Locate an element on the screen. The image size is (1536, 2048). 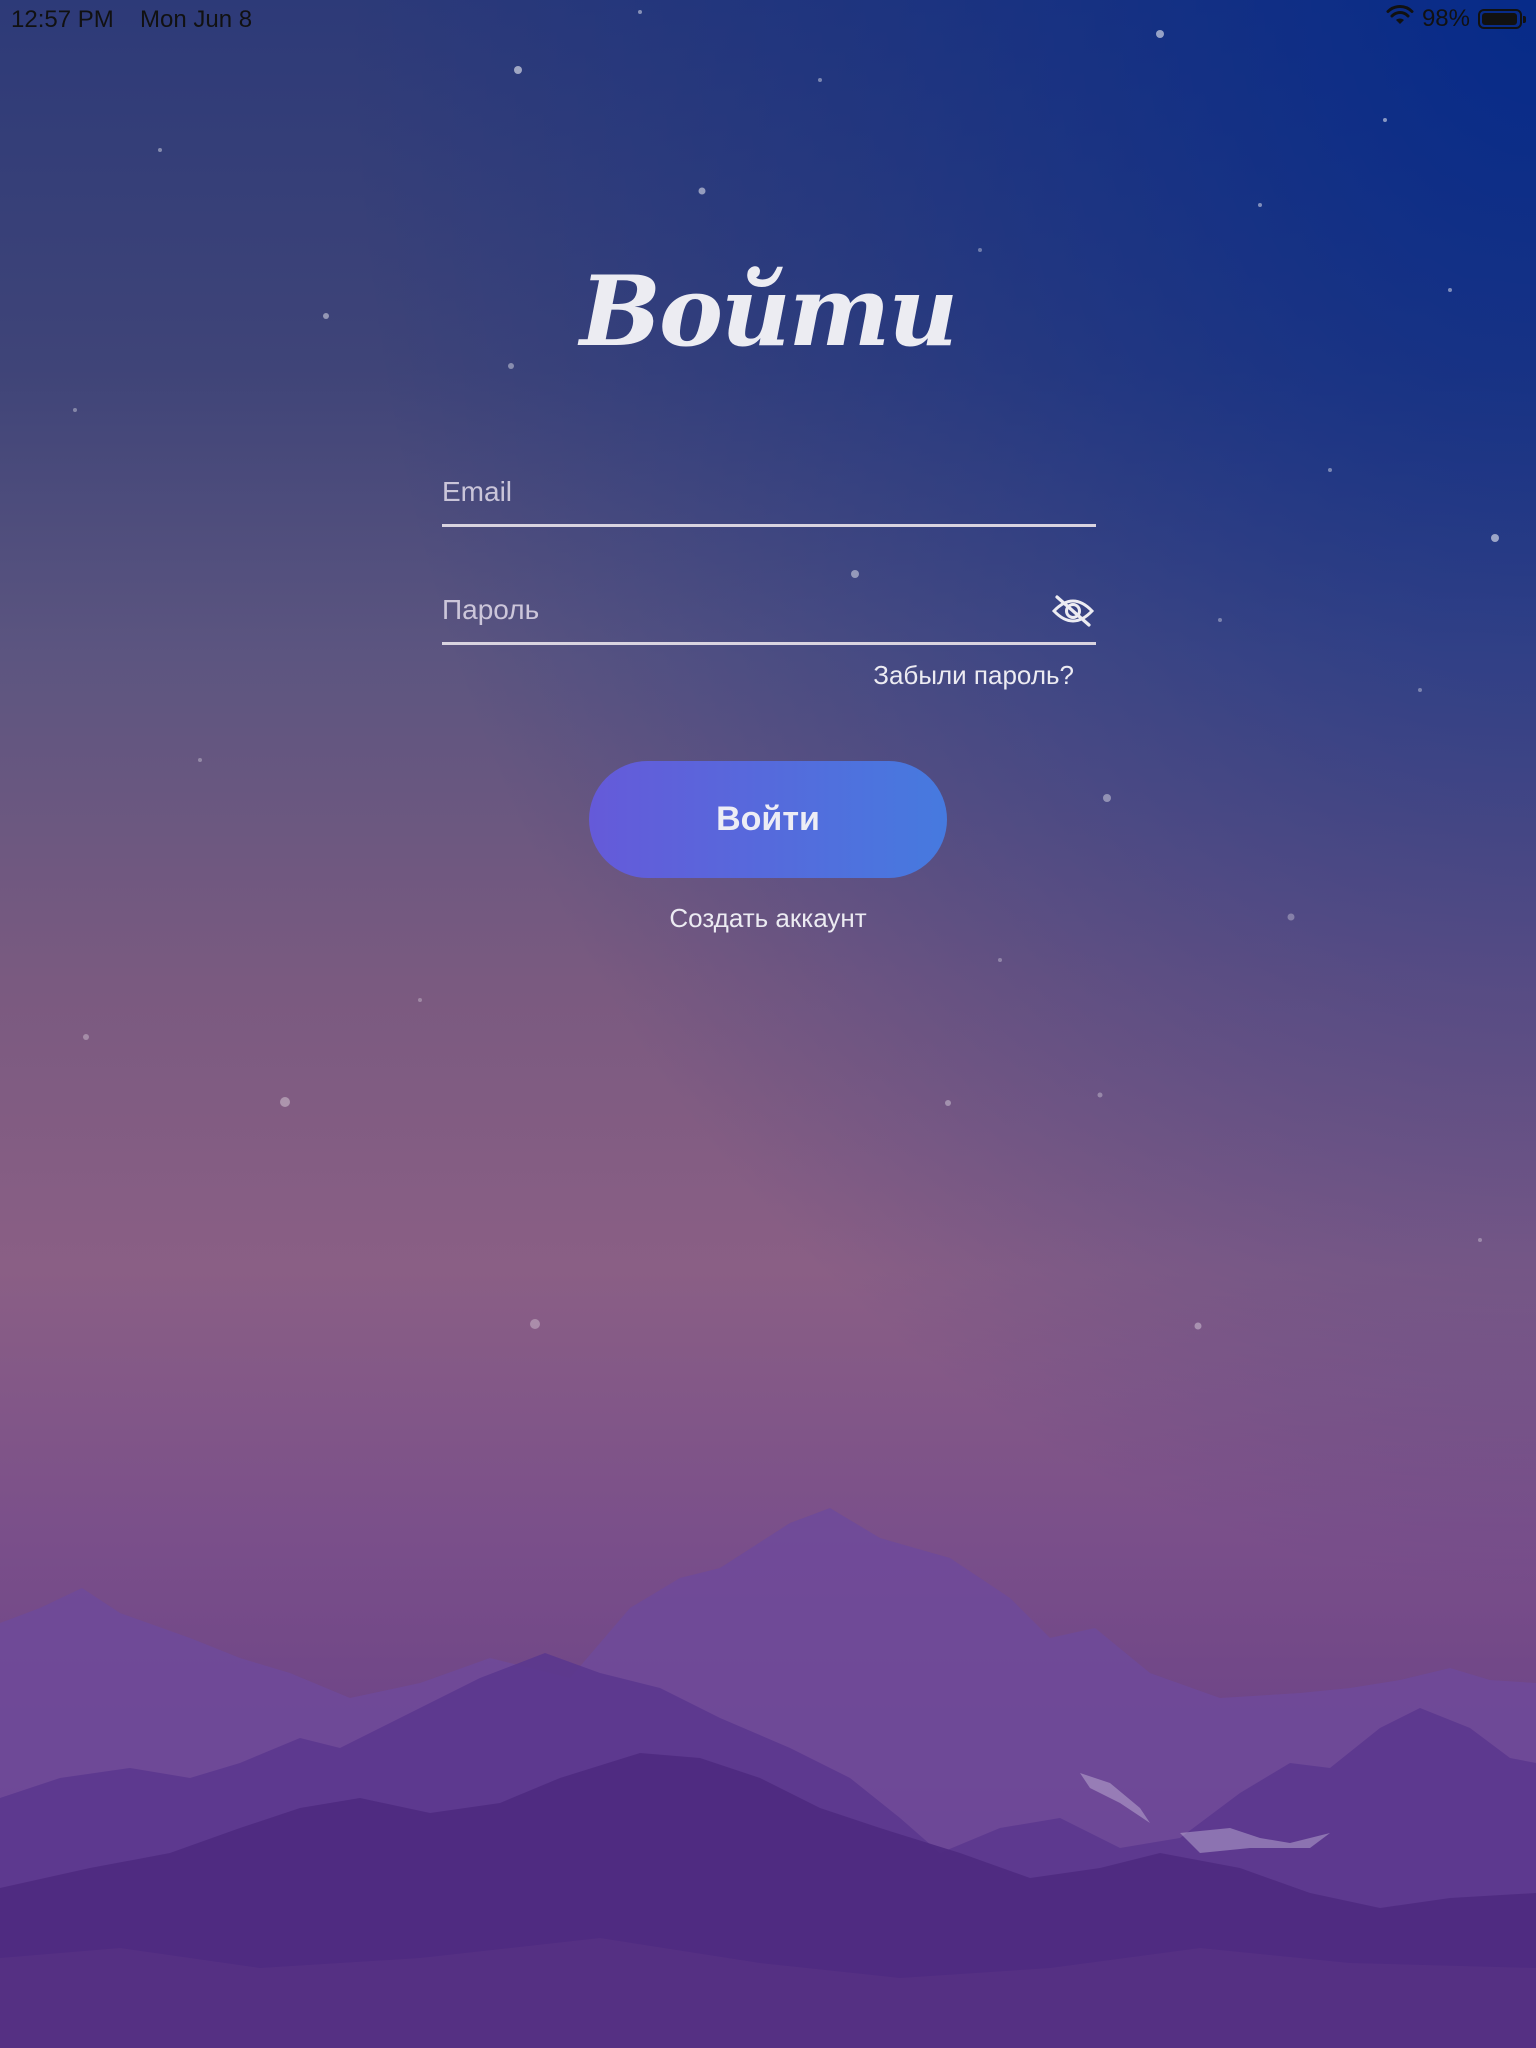
page-title: Войти is located at coordinates (768, 311).